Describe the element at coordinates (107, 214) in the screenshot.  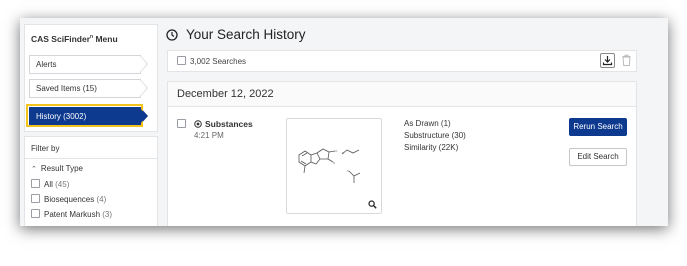
I see `filter-option-count: (3)` at that location.